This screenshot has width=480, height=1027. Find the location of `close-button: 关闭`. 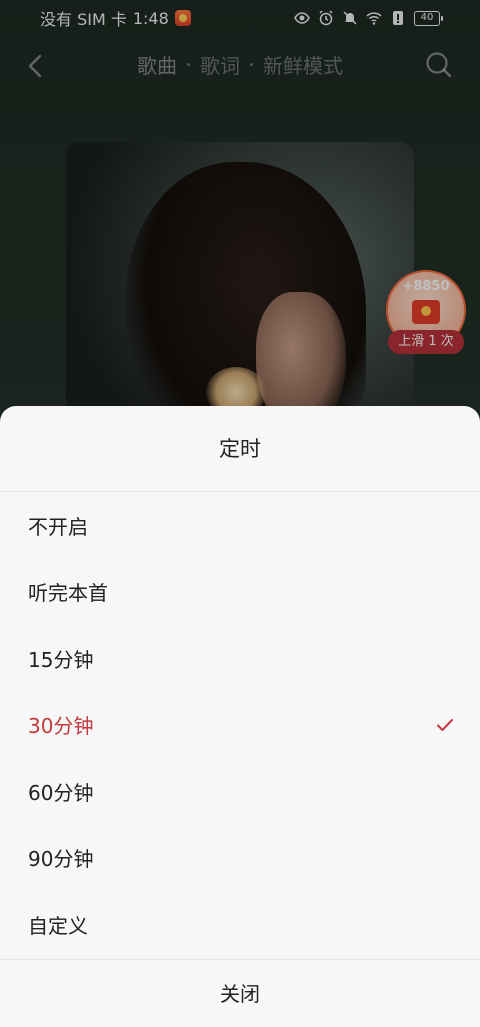

close-button: 关闭 is located at coordinates (240, 993).